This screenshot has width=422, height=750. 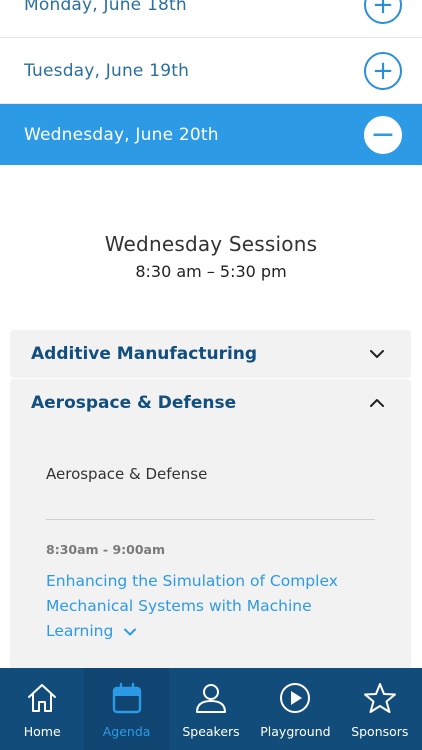 I want to click on tab-playground: Playground, so click(x=295, y=709).